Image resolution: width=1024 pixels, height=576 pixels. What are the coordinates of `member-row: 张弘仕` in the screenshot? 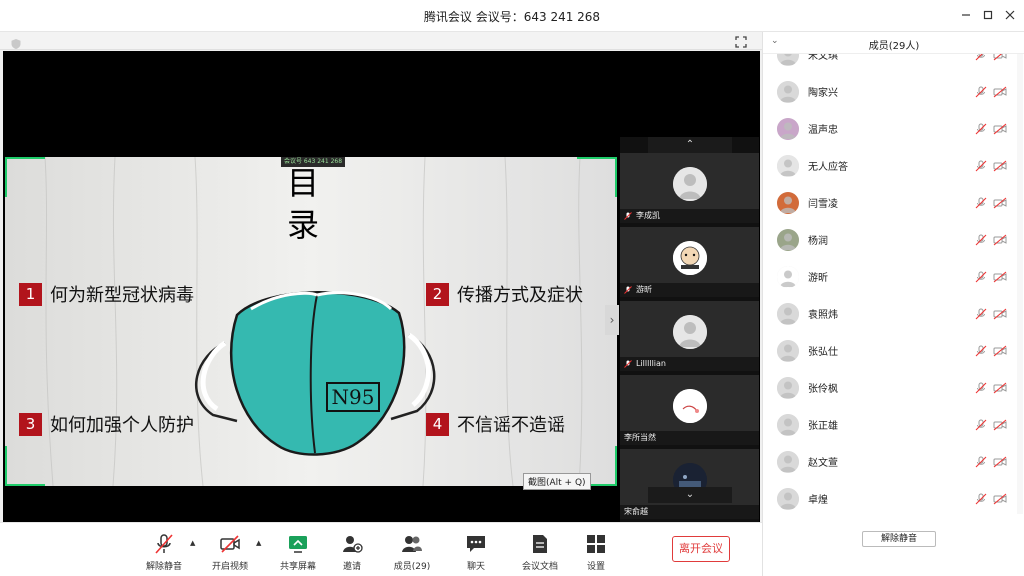 It's located at (889, 350).